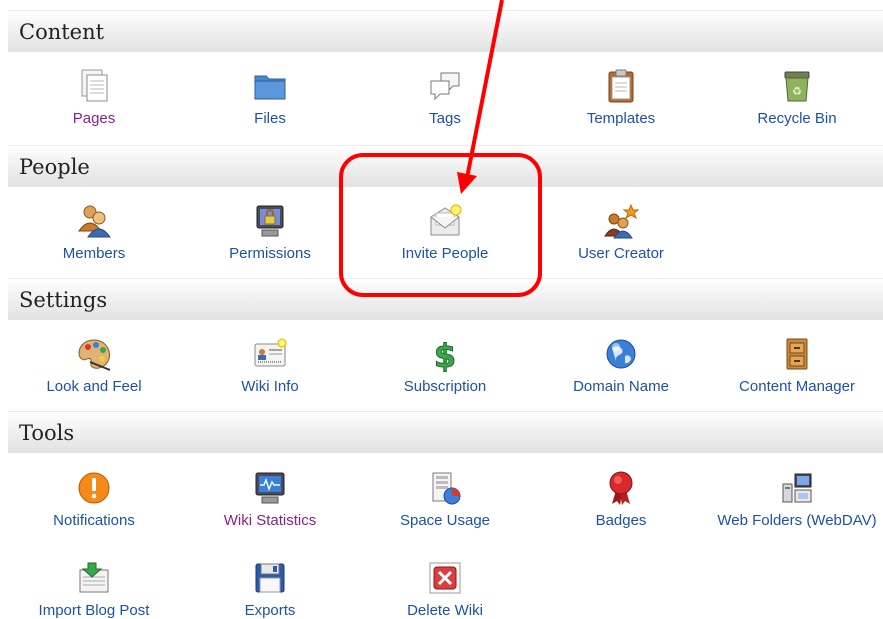 Image resolution: width=883 pixels, height=619 pixels. I want to click on members-link: Members, so click(94, 232).